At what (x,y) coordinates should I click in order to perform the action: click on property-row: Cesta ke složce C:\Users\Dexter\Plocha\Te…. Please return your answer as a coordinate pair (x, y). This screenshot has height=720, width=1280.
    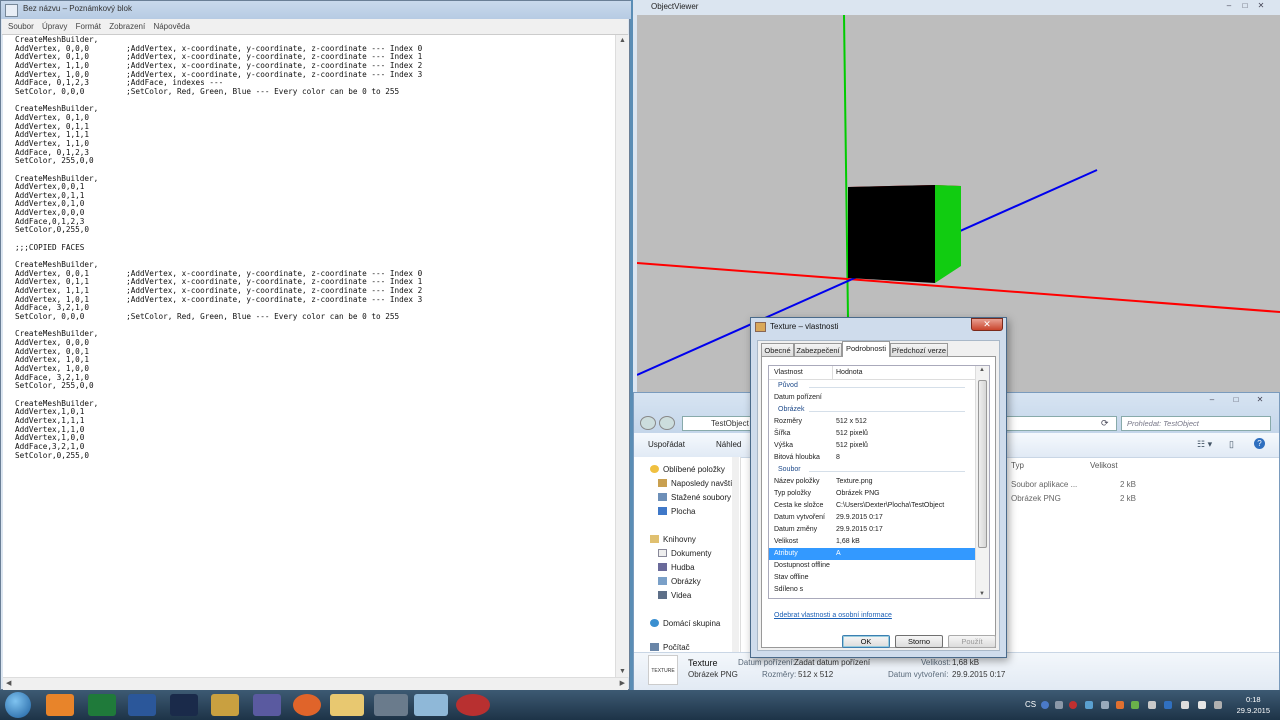
    Looking at the image, I should click on (872, 506).